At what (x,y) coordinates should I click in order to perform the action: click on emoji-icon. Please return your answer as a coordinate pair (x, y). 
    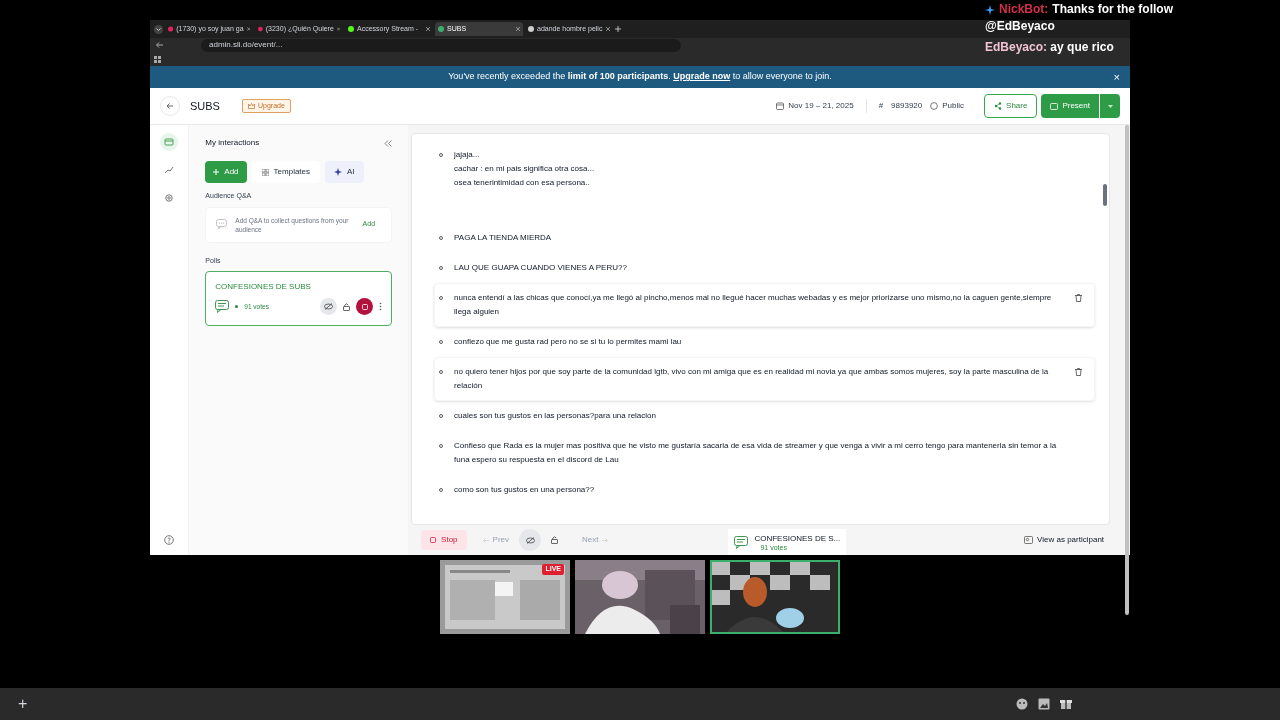
    Looking at the image, I should click on (1022, 704).